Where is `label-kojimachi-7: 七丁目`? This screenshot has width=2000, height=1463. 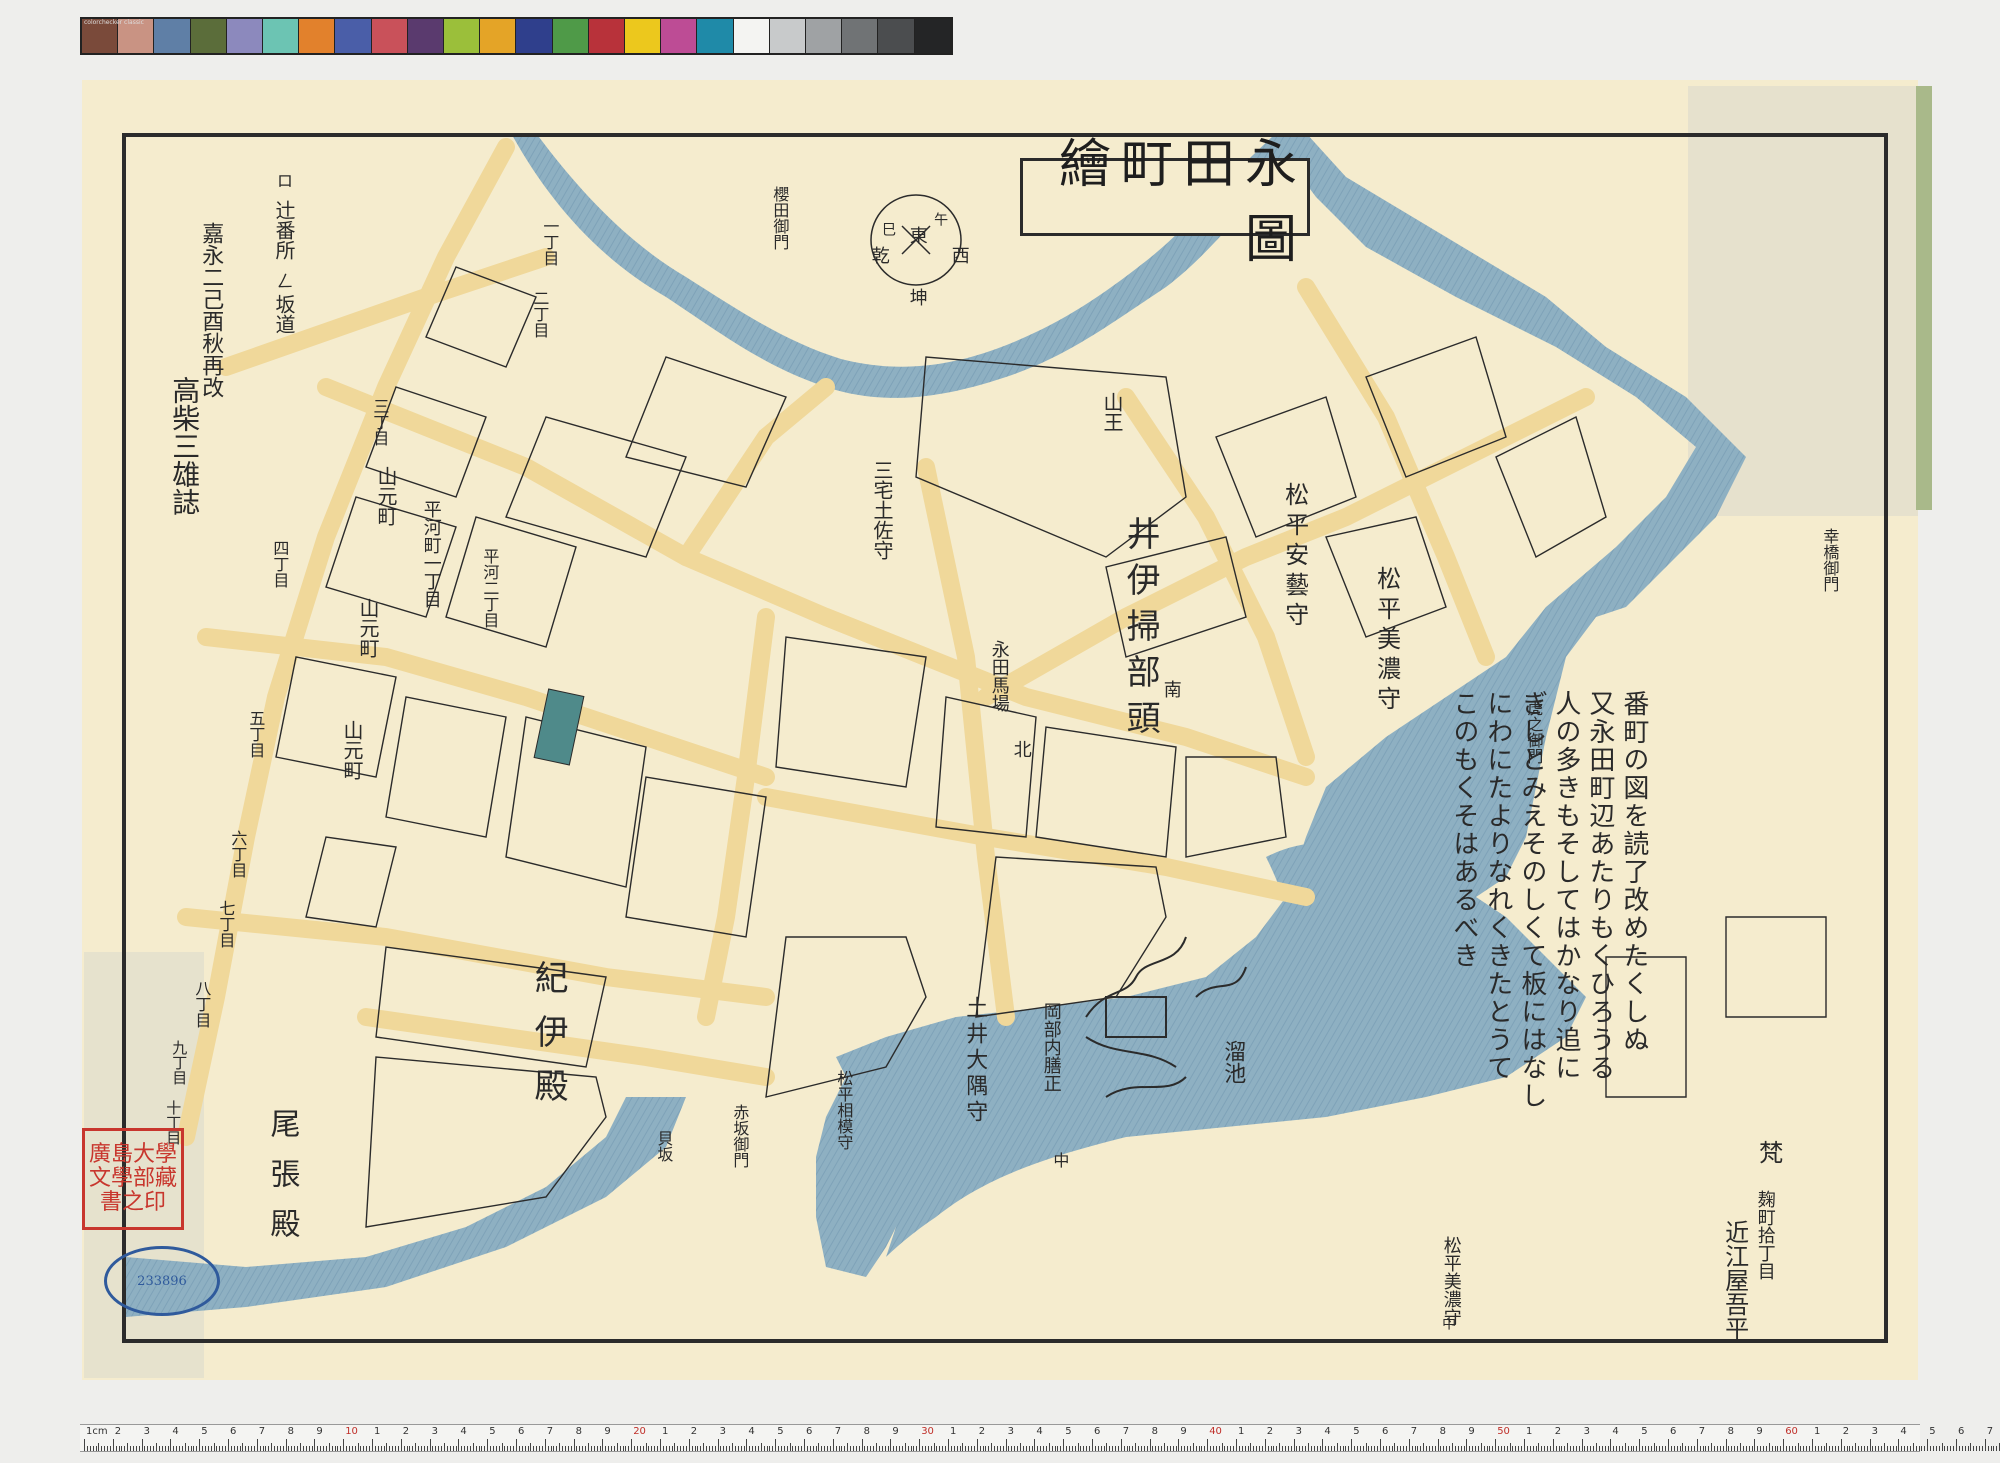 label-kojimachi-7: 七丁目 is located at coordinates (226, 924).